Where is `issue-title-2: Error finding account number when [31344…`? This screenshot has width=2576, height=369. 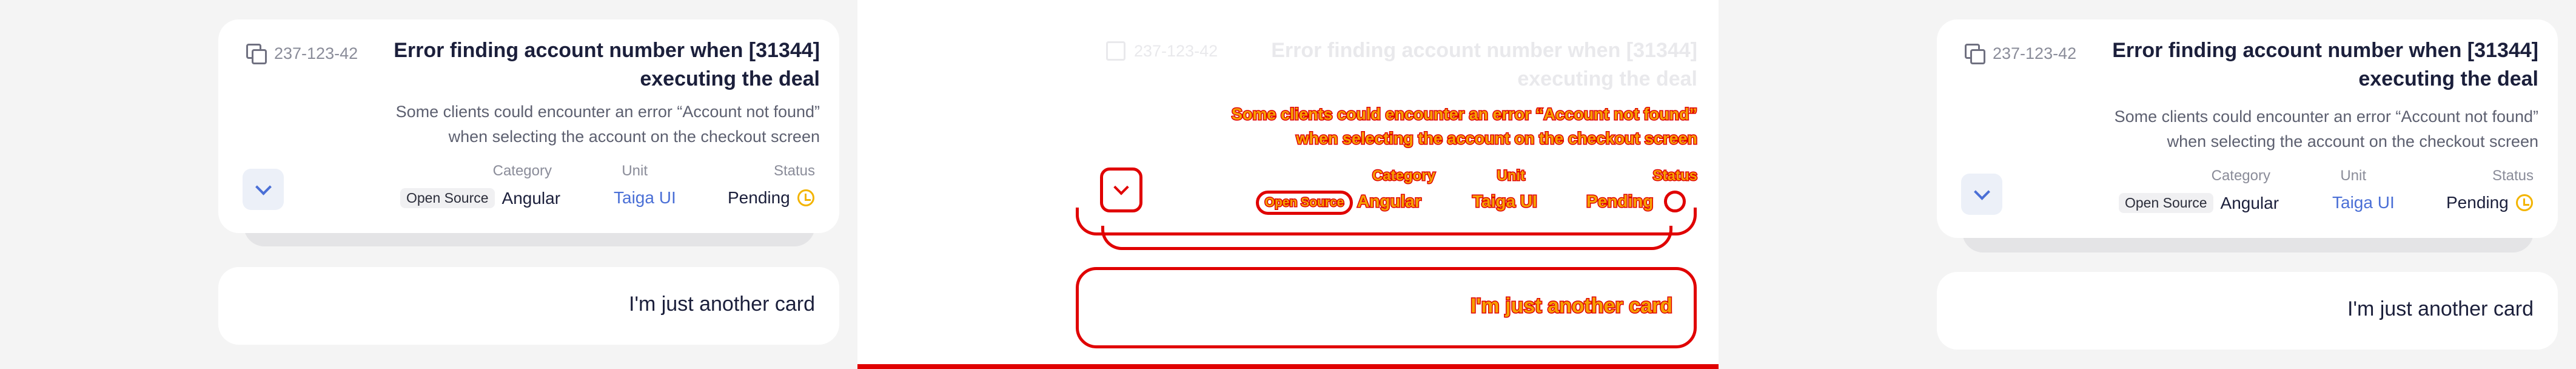
issue-title-2: Error finding account number when [31344… is located at coordinates (2325, 64).